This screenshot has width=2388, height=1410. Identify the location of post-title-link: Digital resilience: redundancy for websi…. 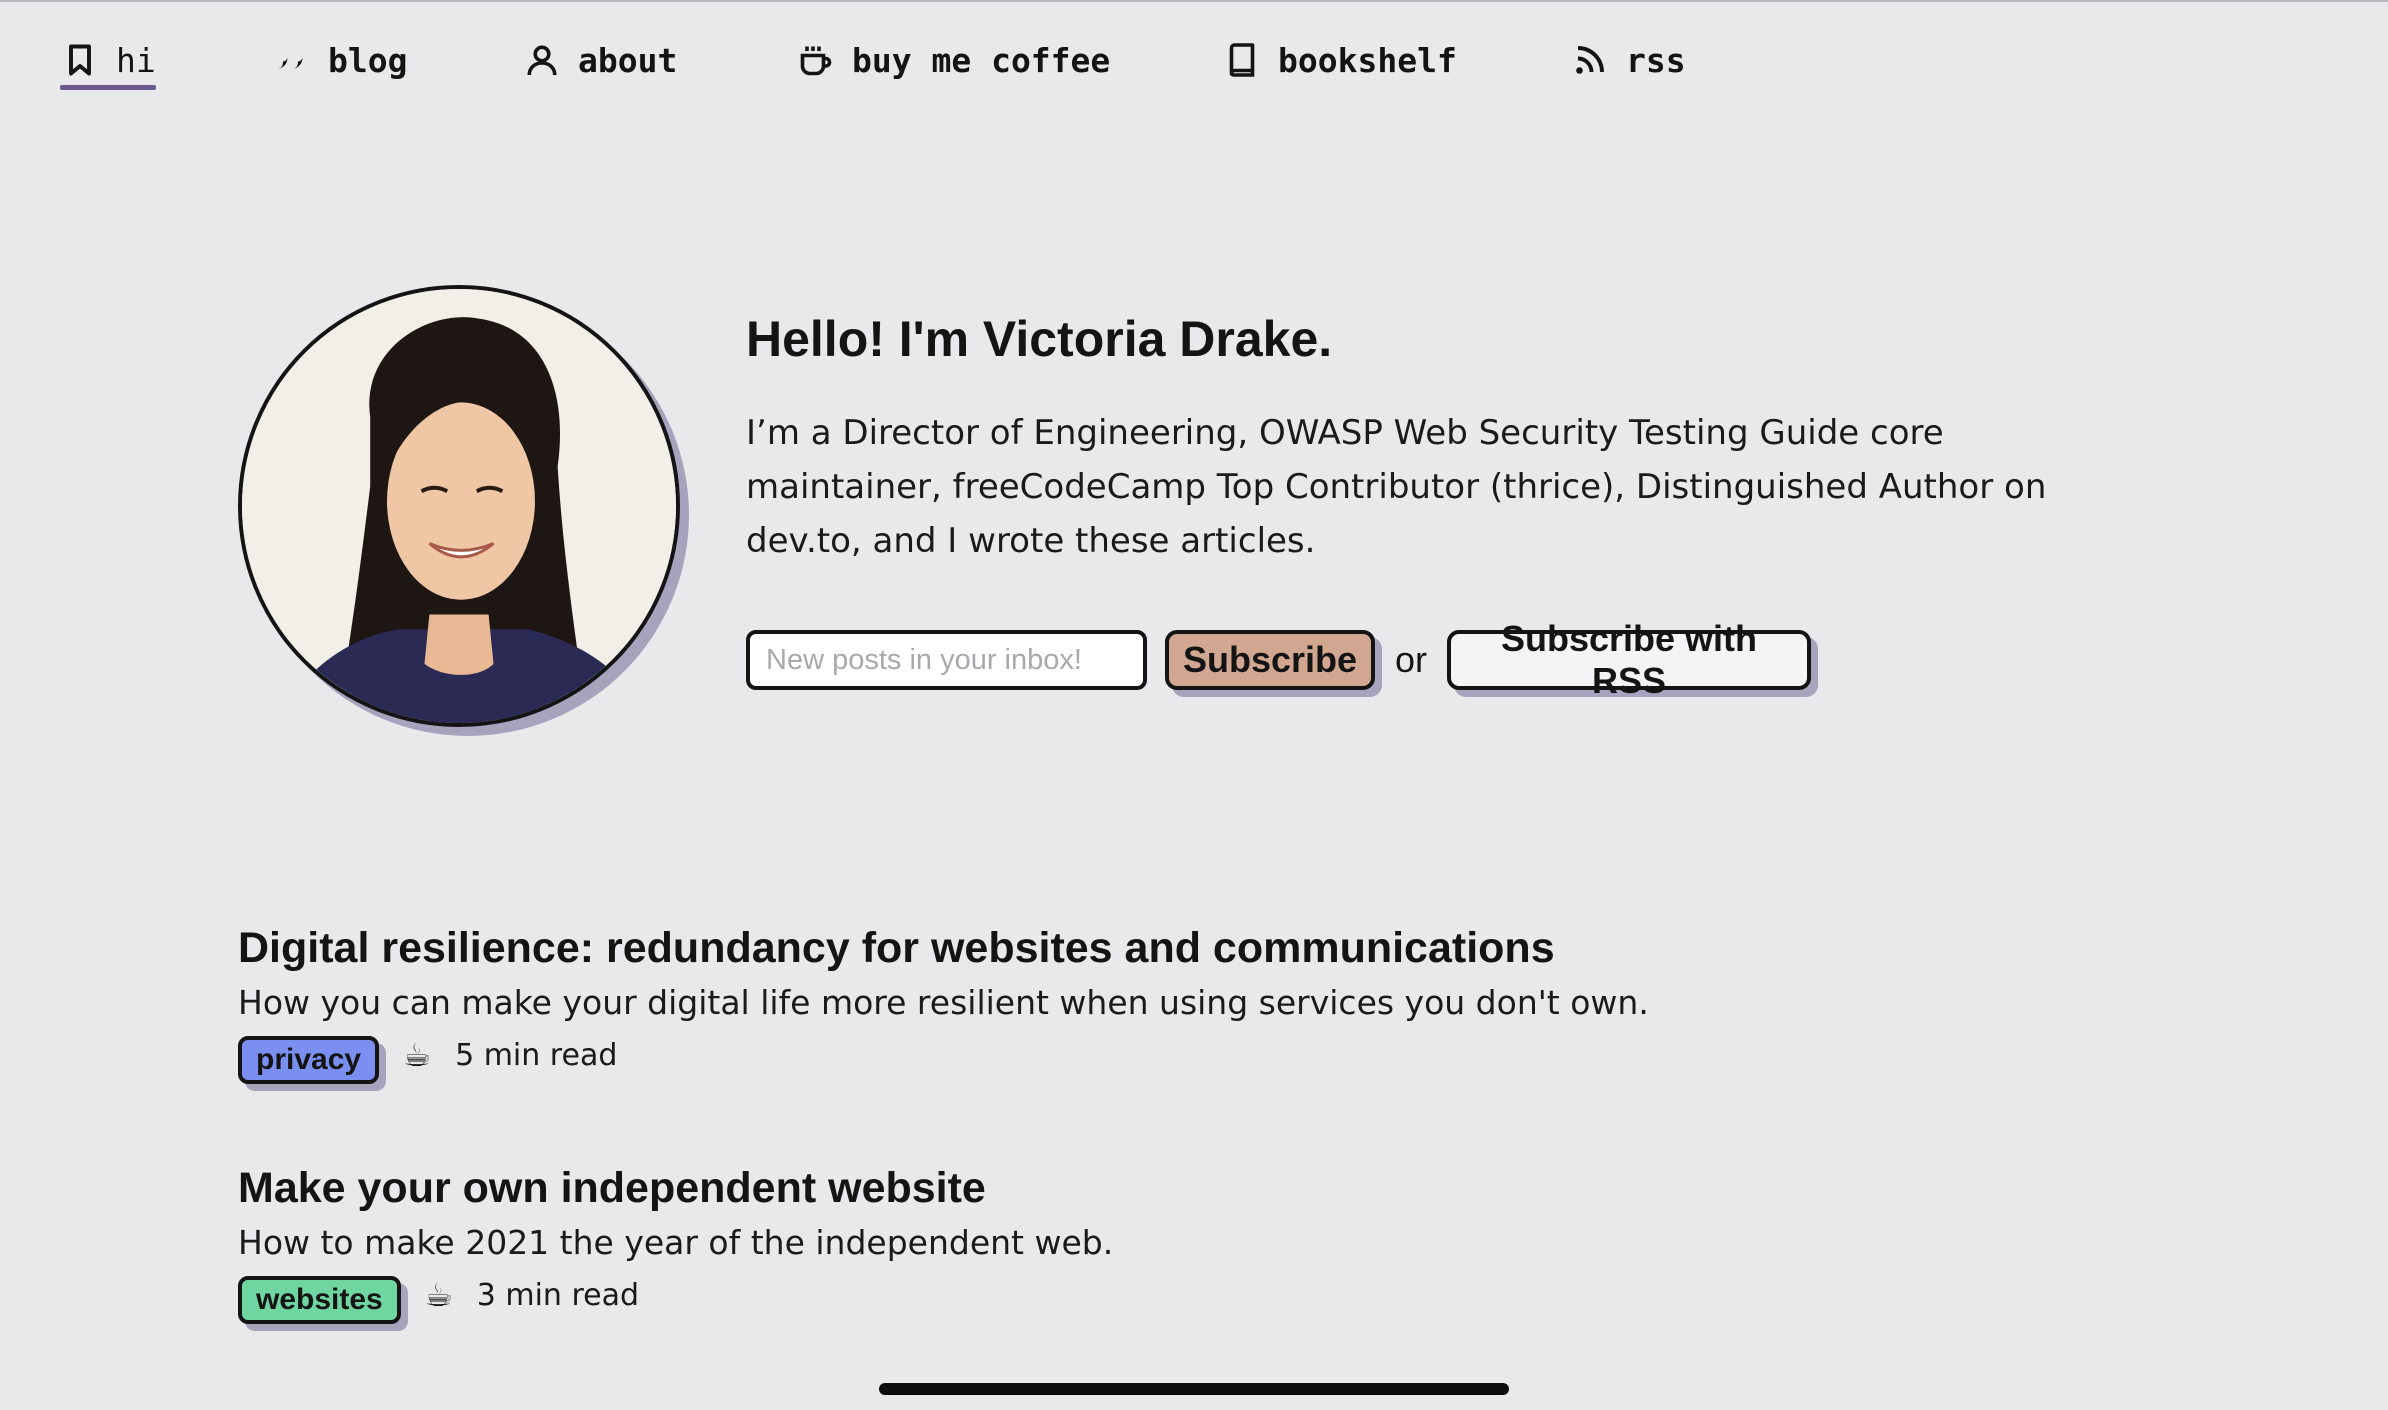
(943, 948).